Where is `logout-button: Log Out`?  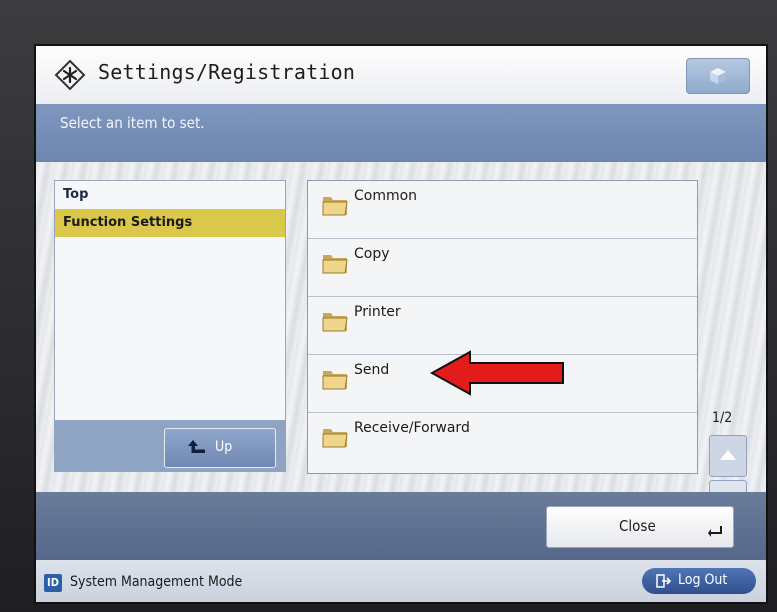 logout-button: Log Out is located at coordinates (699, 581).